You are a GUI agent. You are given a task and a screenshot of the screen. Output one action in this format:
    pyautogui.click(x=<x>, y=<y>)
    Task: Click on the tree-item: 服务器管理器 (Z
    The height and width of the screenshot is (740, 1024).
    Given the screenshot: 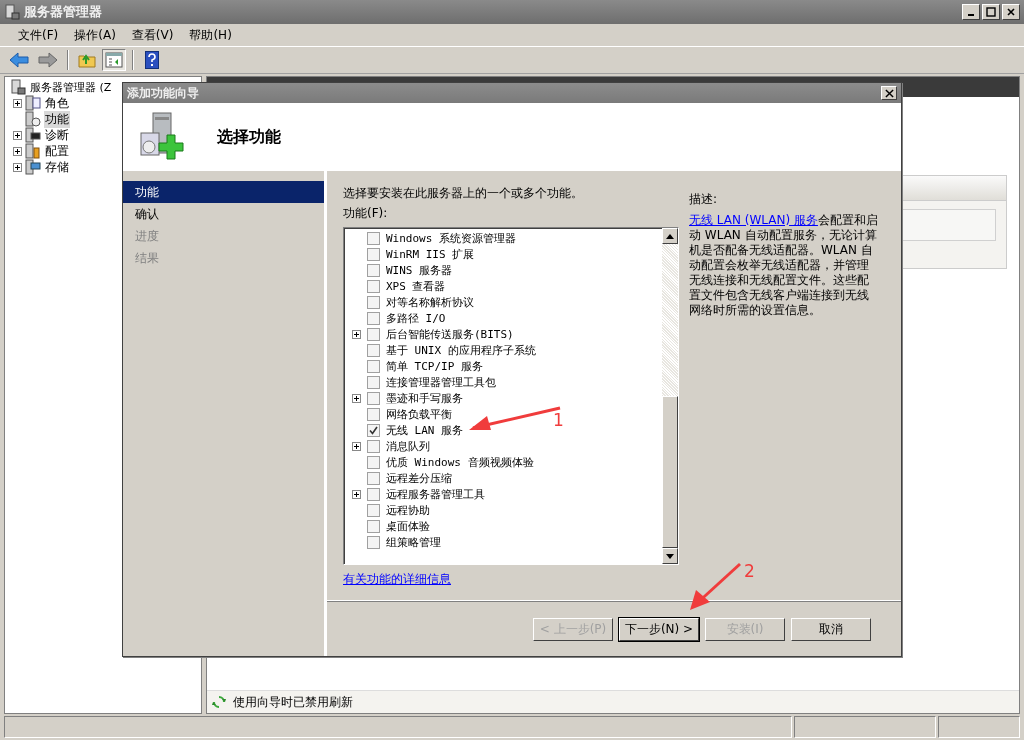 What is the action you would take?
    pyautogui.click(x=71, y=87)
    